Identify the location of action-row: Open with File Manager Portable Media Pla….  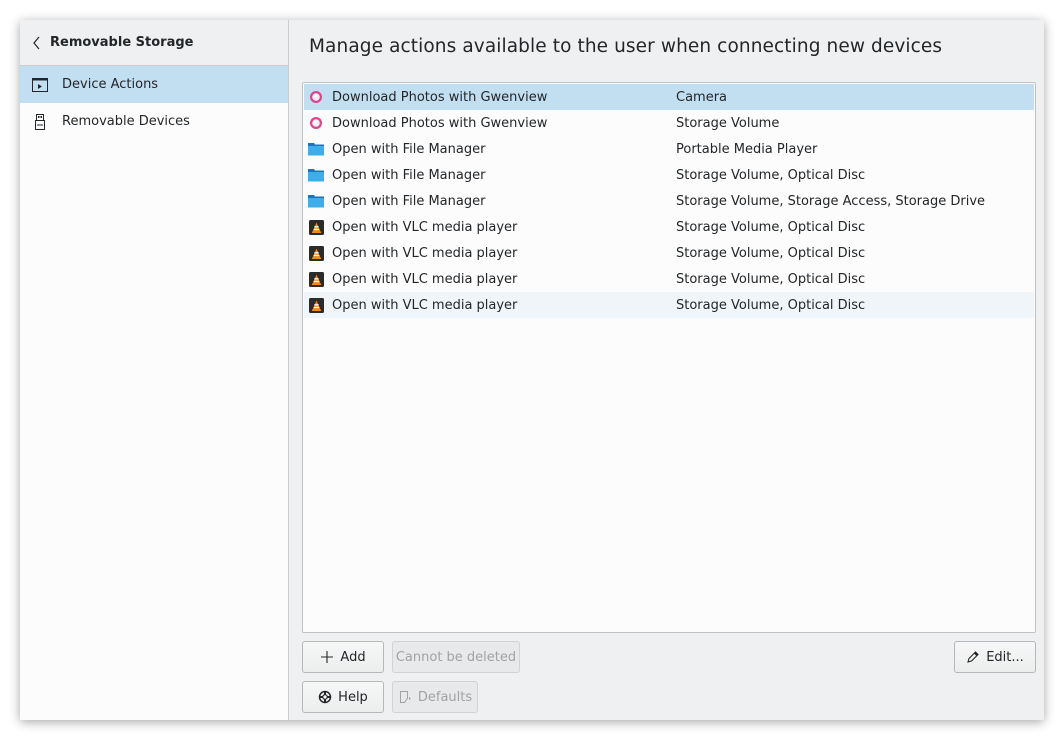
(669, 149).